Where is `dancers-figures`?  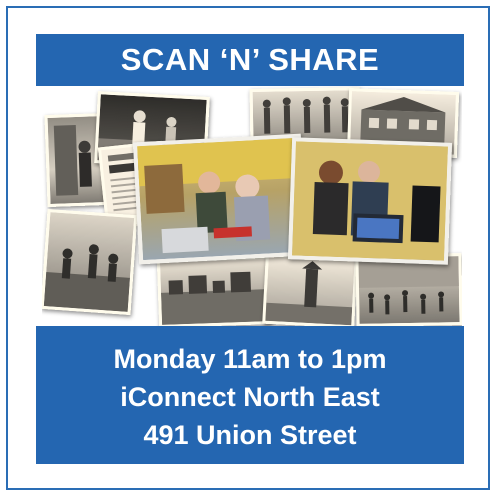
dancers-figures is located at coordinates (305, 115).